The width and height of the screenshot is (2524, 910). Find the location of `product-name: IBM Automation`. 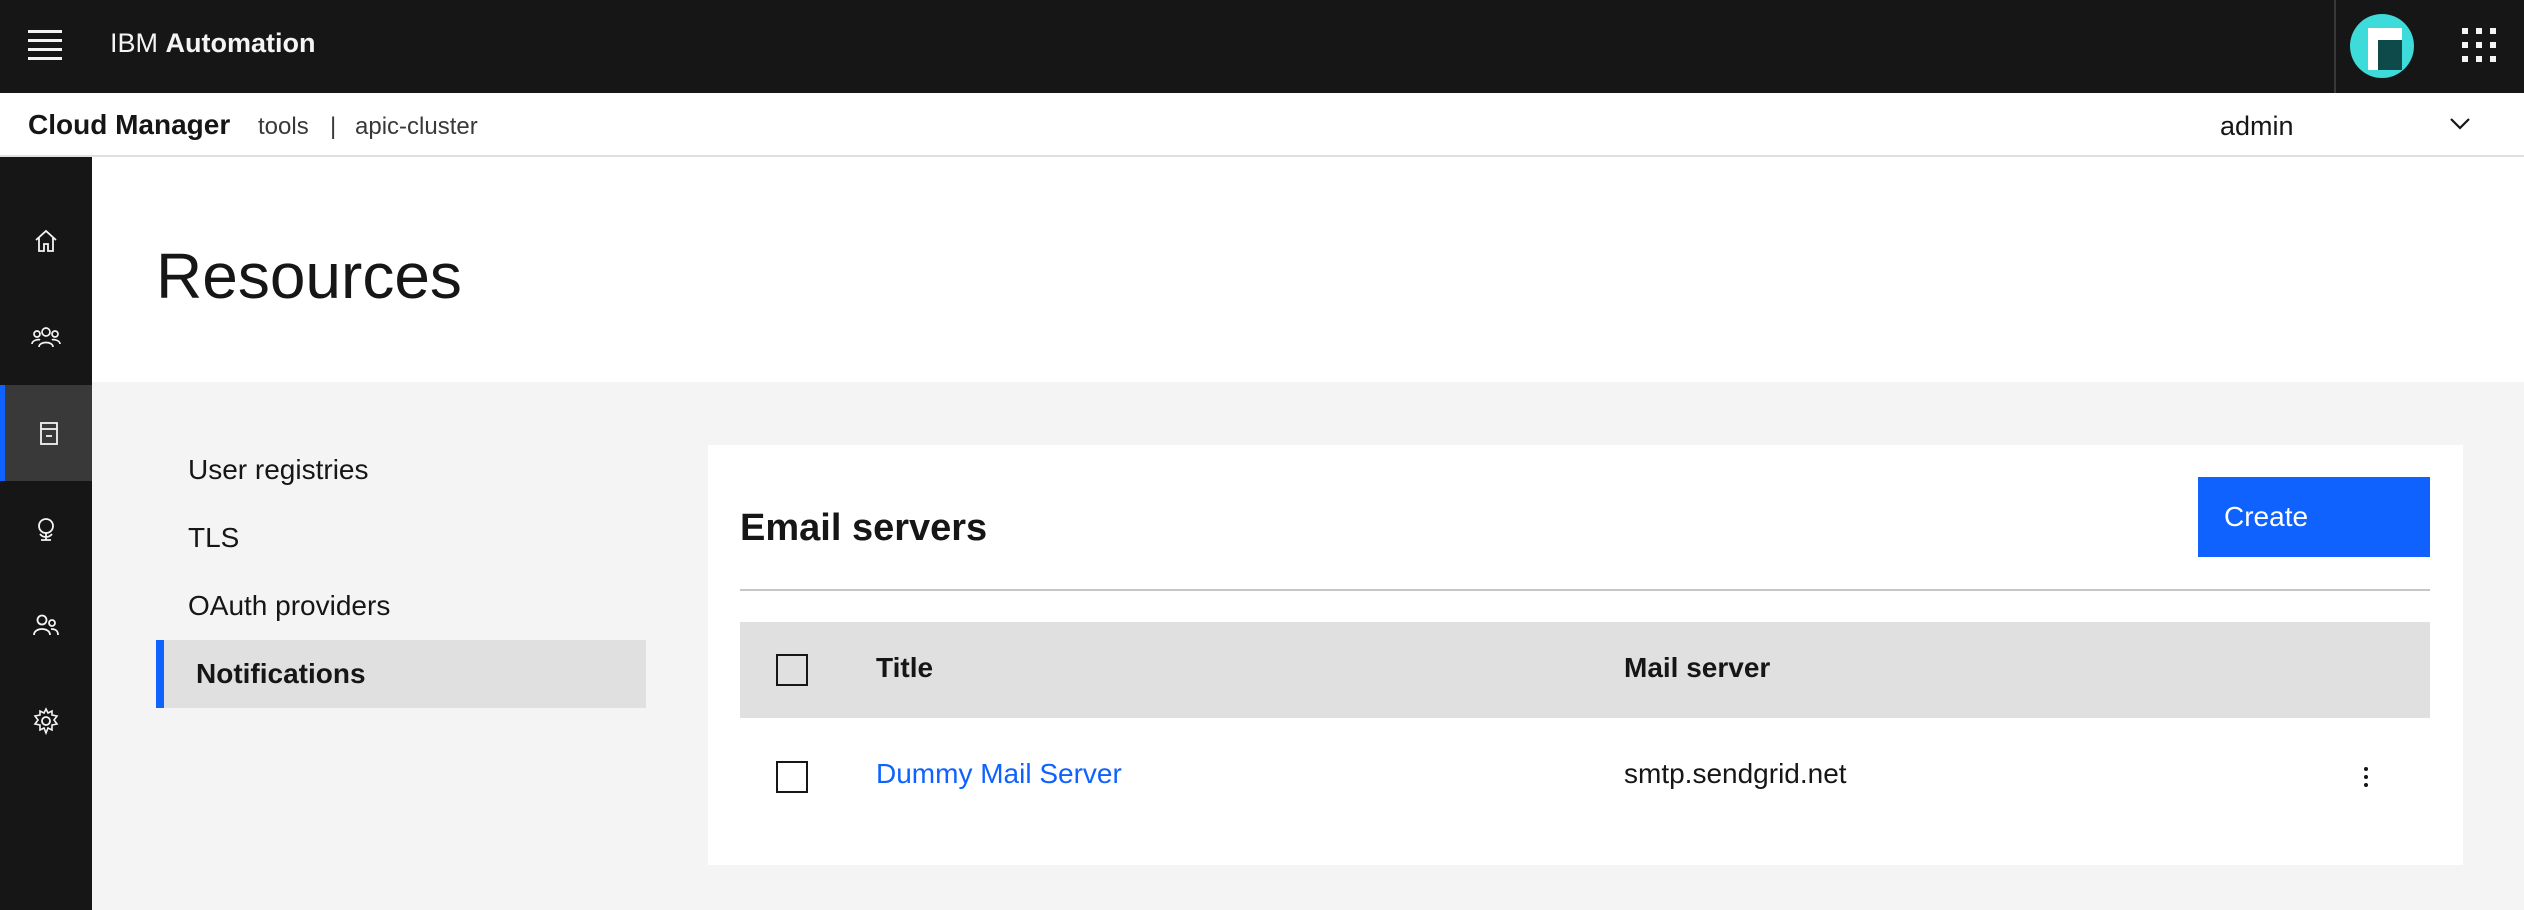

product-name: IBM Automation is located at coordinates (213, 43).